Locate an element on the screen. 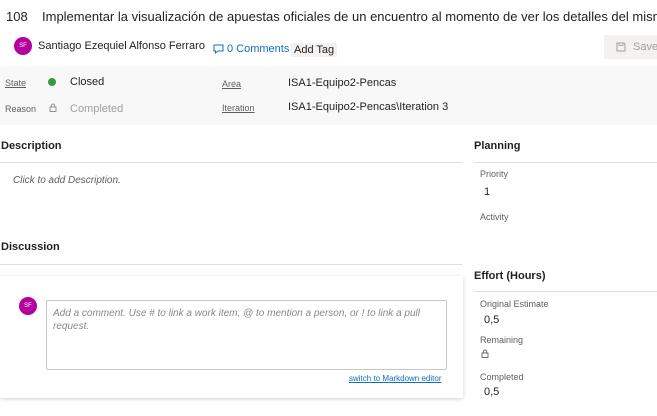 The image size is (657, 416). author-avatar: SF is located at coordinates (23, 46).